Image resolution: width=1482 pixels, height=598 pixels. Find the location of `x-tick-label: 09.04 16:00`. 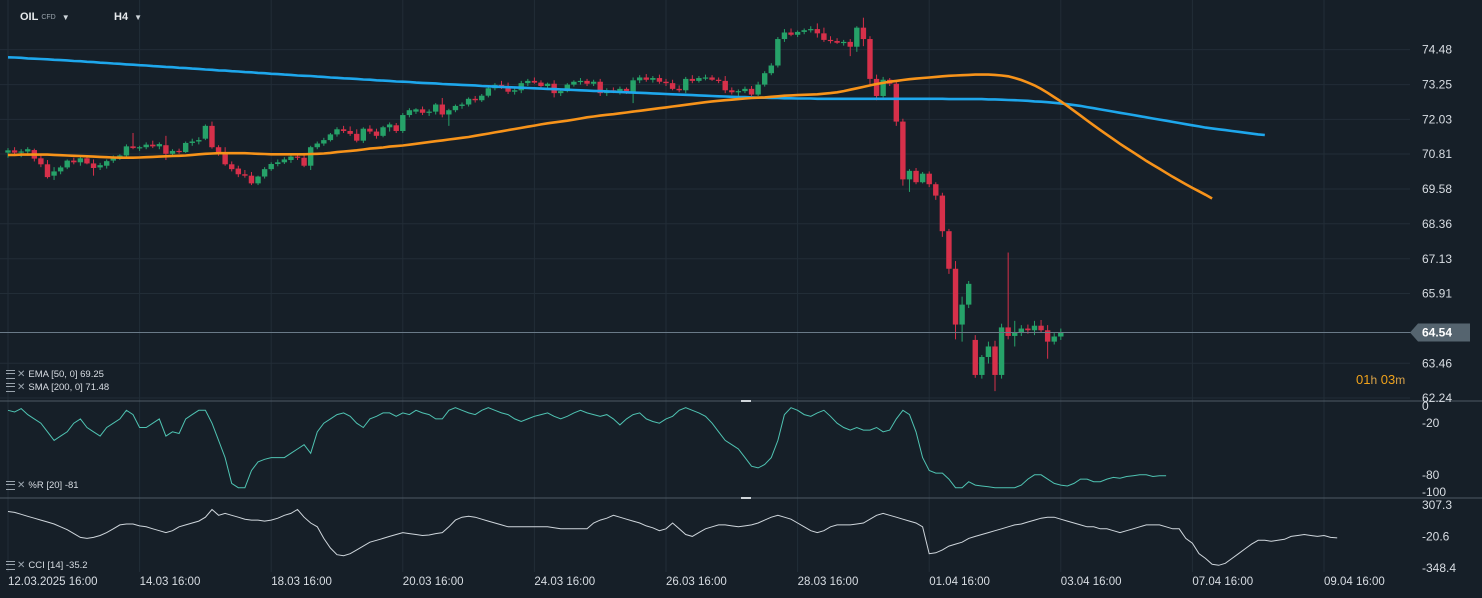

x-tick-label: 09.04 16:00 is located at coordinates (1354, 582).